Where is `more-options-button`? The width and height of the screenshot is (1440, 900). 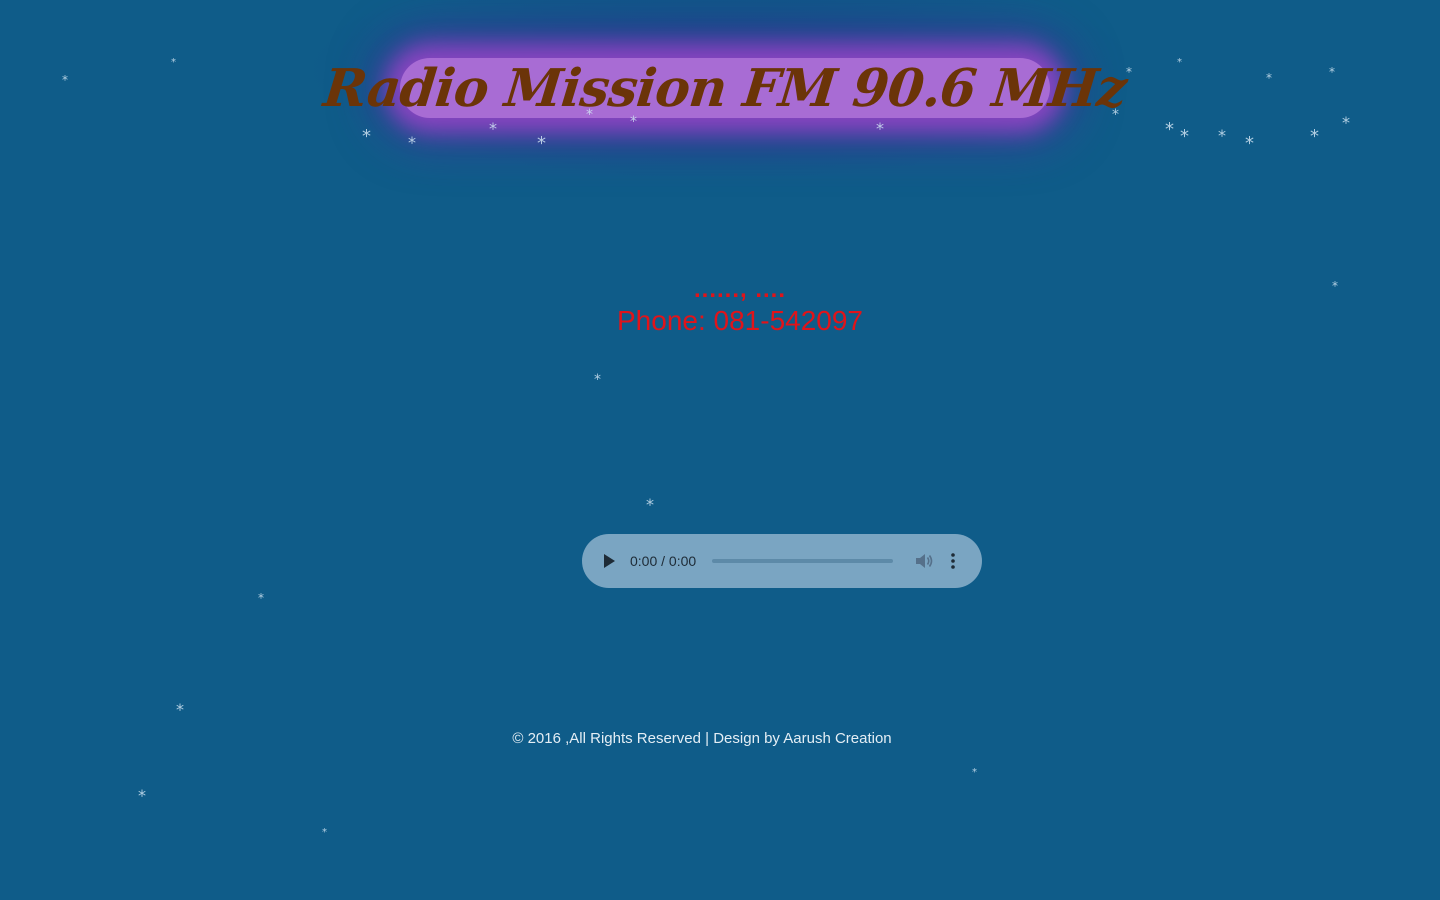 more-options-button is located at coordinates (953, 561).